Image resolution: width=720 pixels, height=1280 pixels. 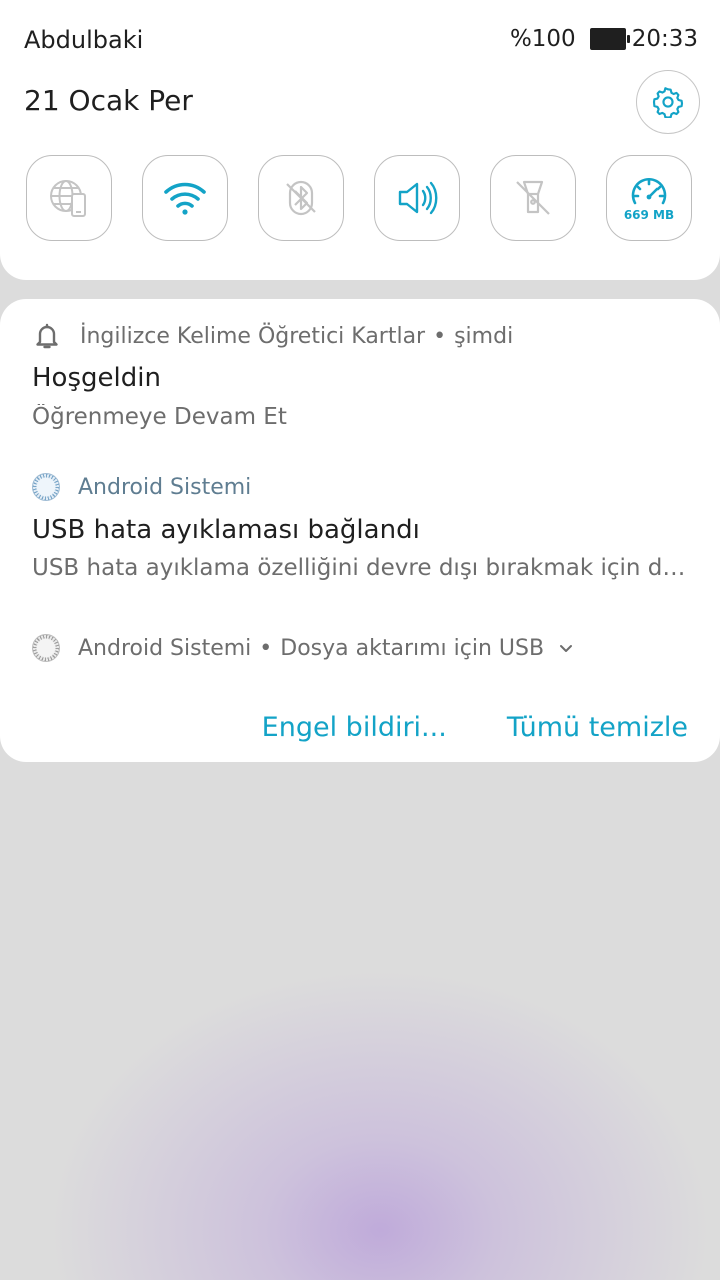 What do you see at coordinates (84, 40) in the screenshot?
I see `status-user-name: Abdulbaki` at bounding box center [84, 40].